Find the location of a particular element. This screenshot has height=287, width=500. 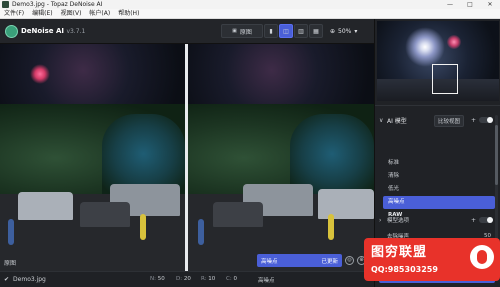

person-blue is located at coordinates (11, 232).